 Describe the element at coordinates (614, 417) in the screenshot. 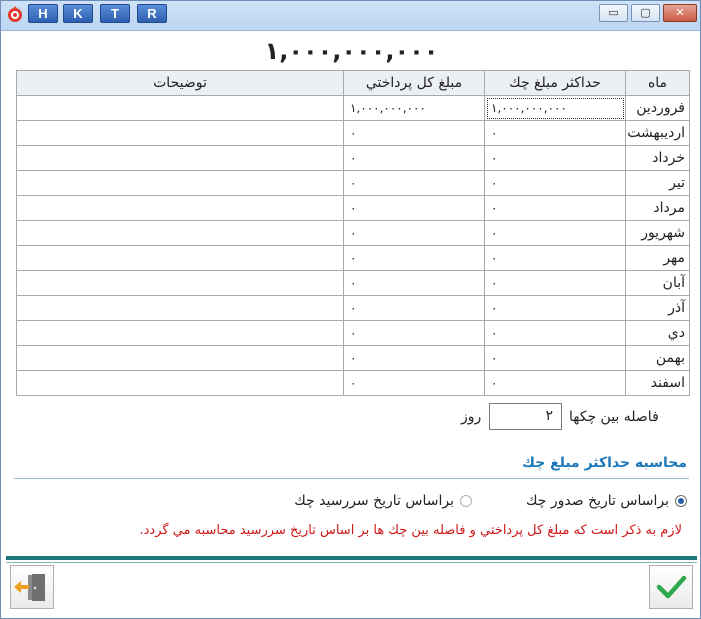

I see `check-gap-label: فاصله بين چکها` at that location.